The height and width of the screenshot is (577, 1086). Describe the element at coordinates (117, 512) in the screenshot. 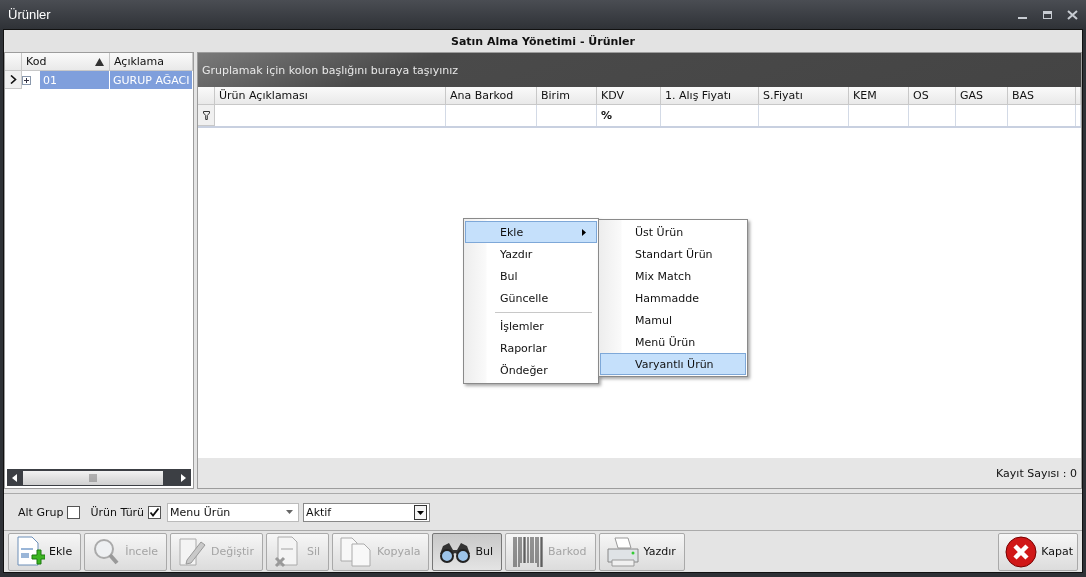

I see `filter-label: Ürün Türü` at that location.